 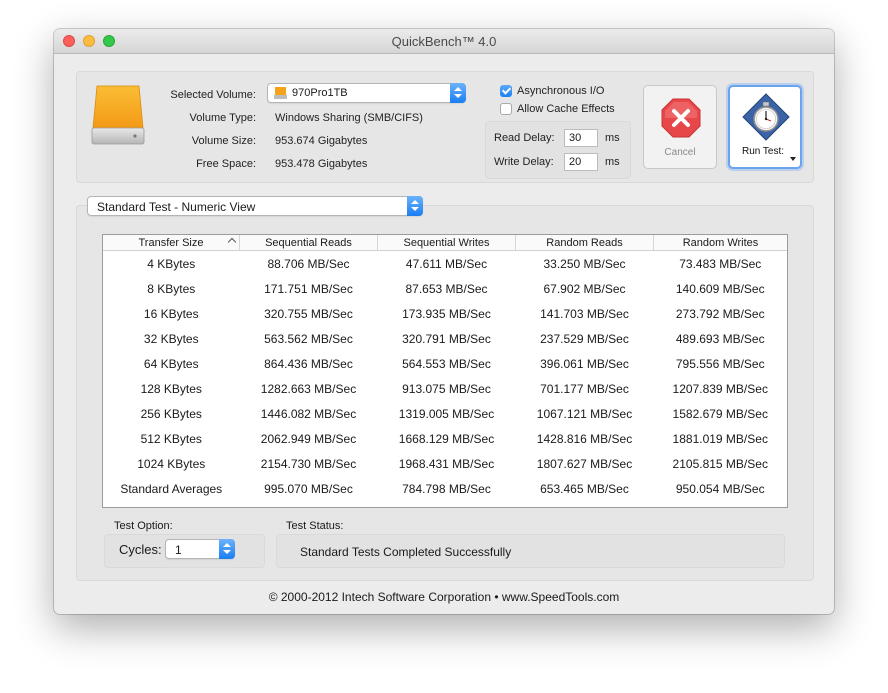 I want to click on cell-seq-write: 1319.005 MB/Sec, so click(x=446, y=413).